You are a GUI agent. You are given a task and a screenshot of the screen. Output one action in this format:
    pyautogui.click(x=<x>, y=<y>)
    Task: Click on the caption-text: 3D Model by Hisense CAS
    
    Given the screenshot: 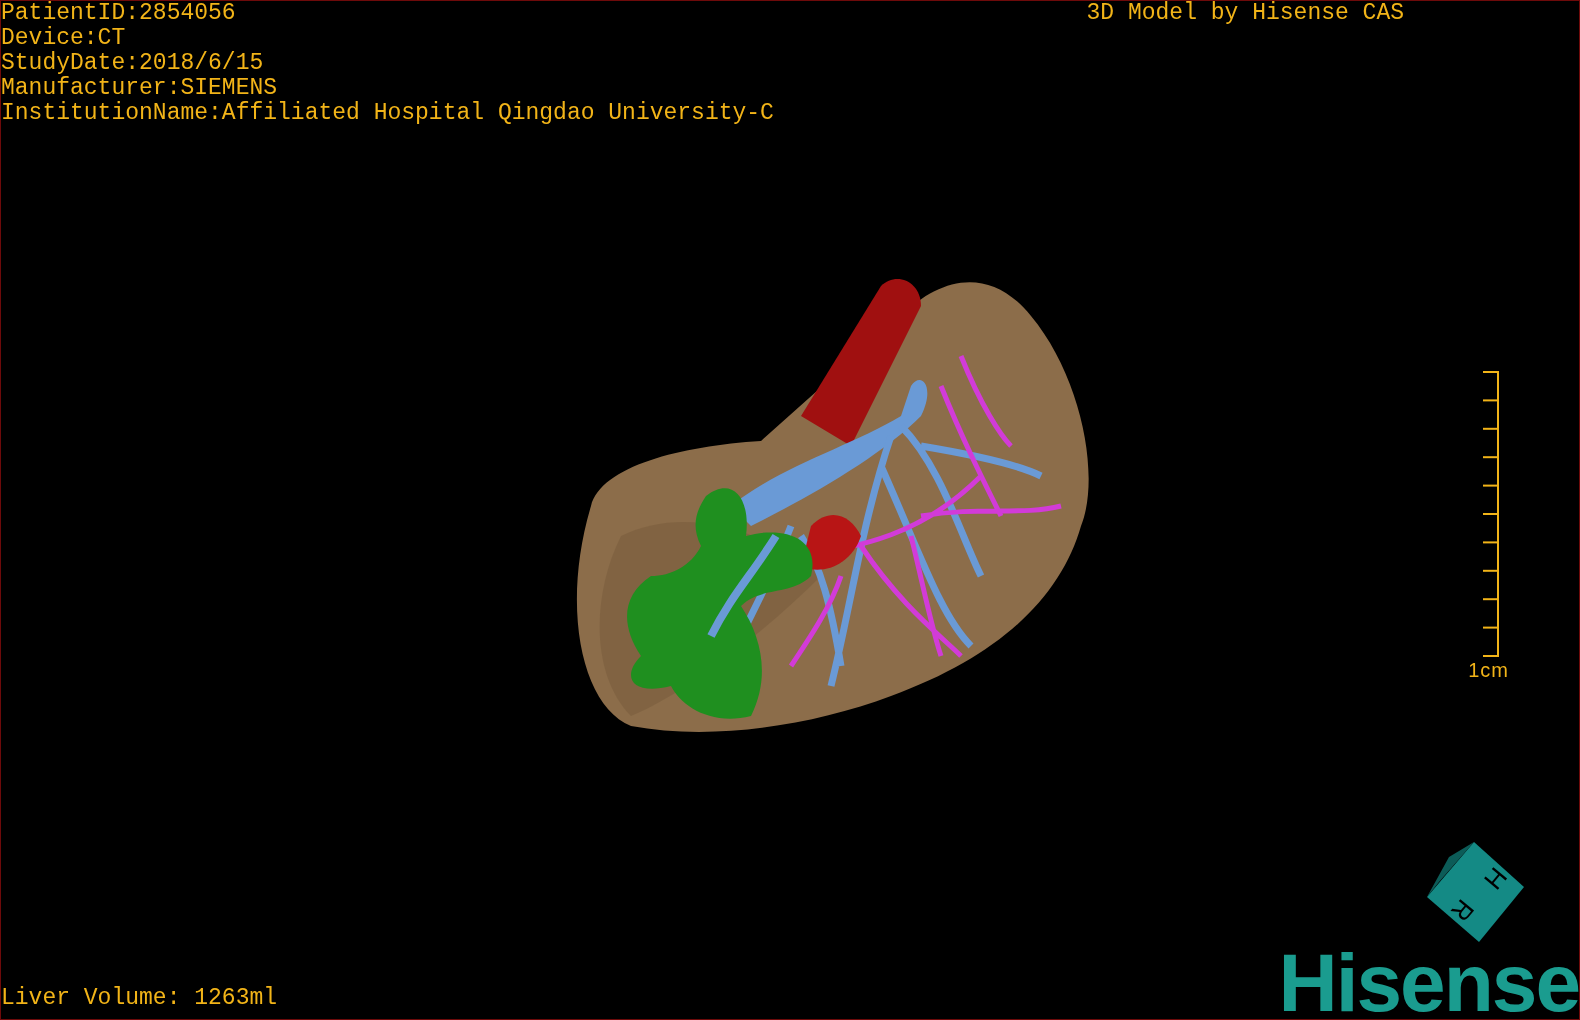 What is the action you would take?
    pyautogui.click(x=1245, y=13)
    